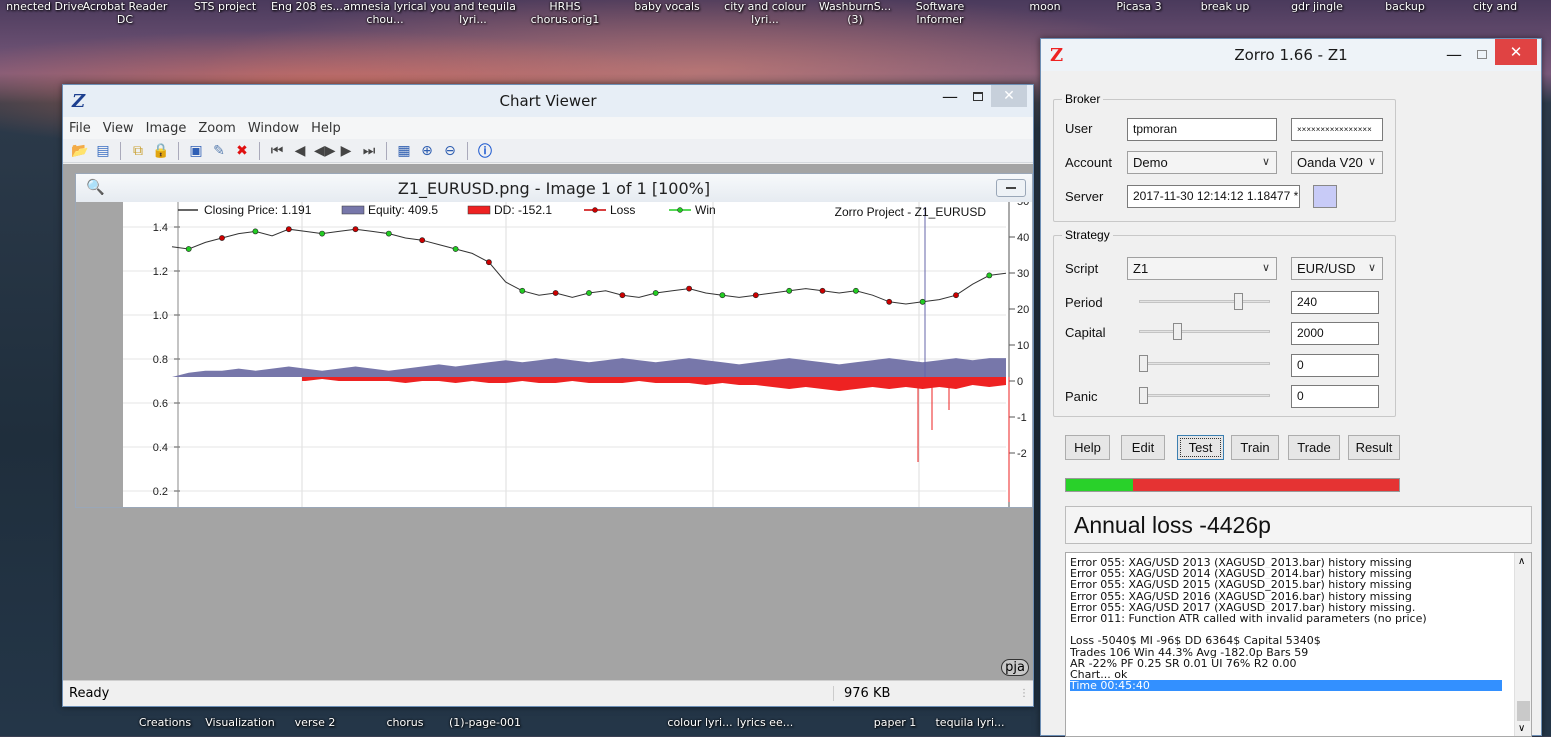 This screenshot has width=1551, height=737. I want to click on test-button: Test, so click(1200, 447).